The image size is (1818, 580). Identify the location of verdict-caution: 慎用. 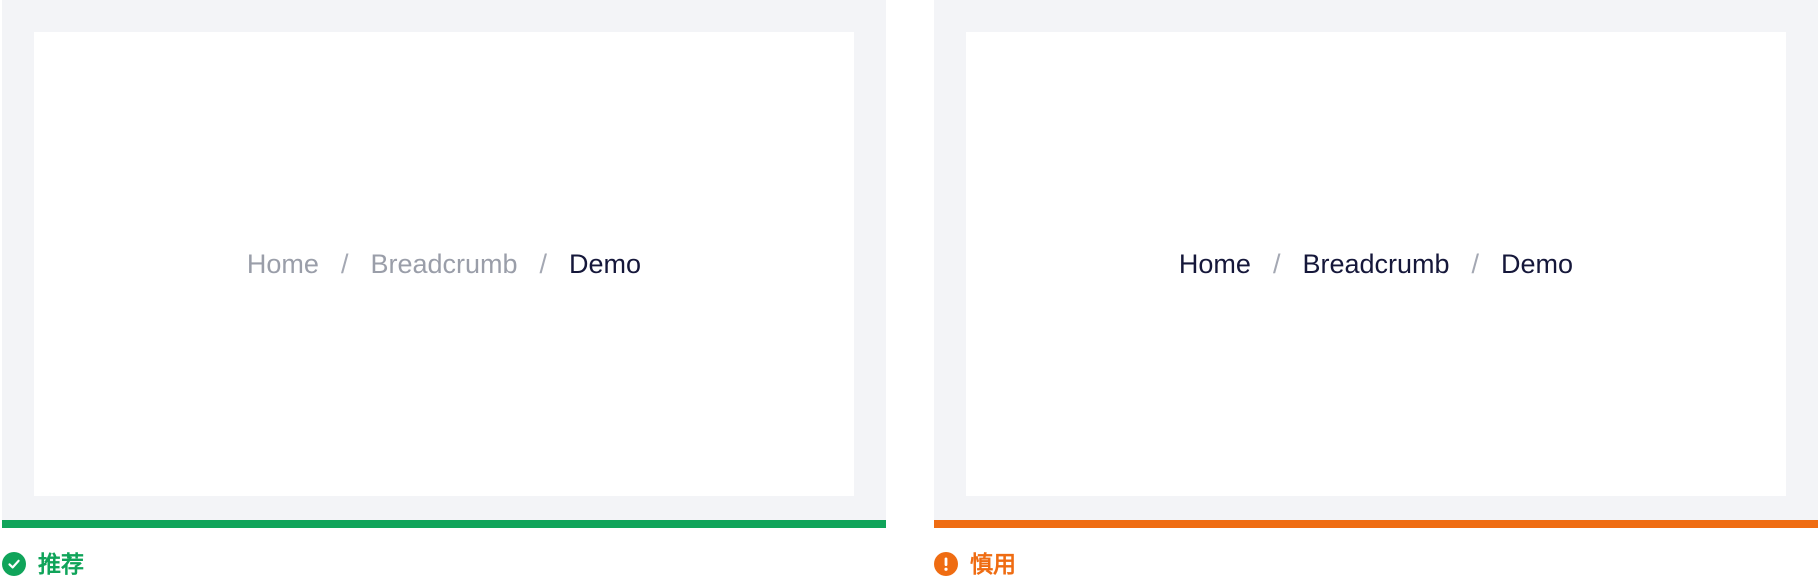
(975, 564).